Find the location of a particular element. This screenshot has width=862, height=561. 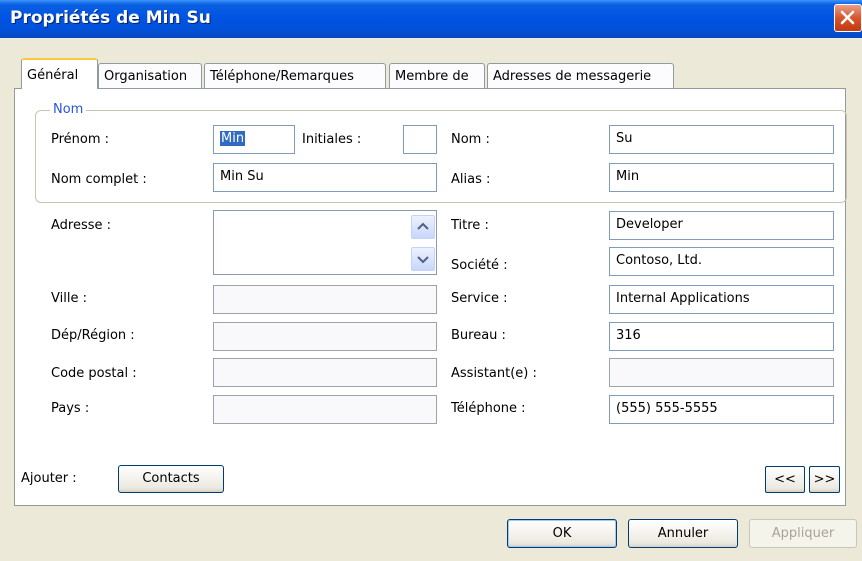

cancel-button: Annuler is located at coordinates (683, 533).